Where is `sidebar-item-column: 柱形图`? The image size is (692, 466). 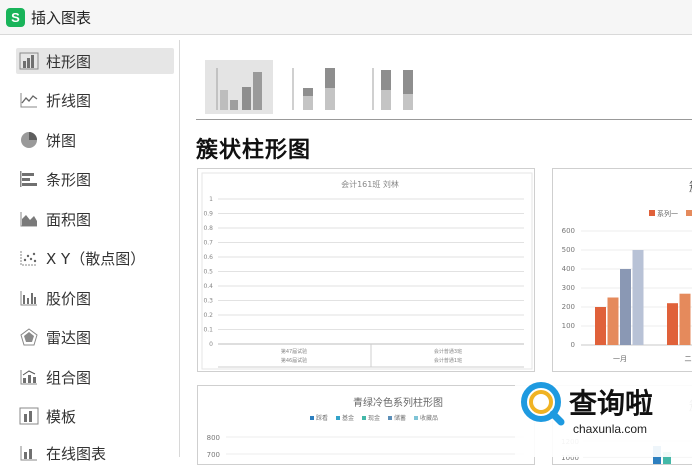
sidebar-item-column: 柱形图 is located at coordinates (95, 61).